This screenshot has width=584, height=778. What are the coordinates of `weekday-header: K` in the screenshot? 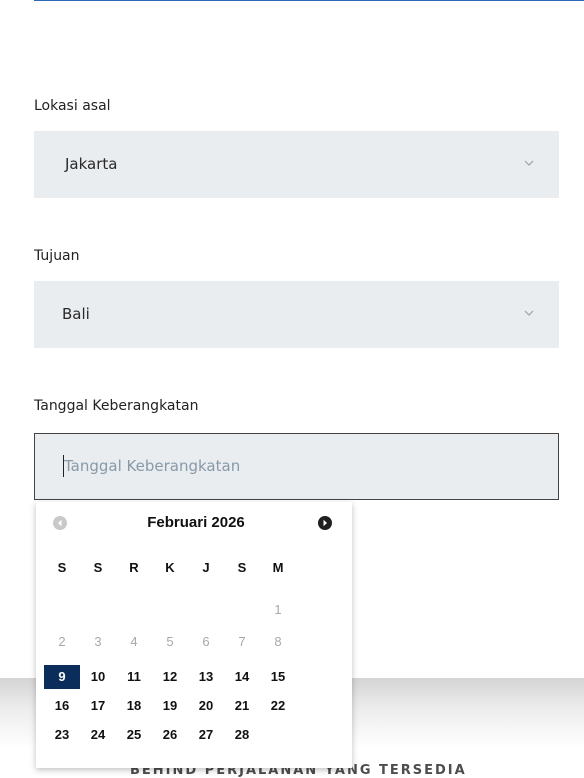 It's located at (170, 567).